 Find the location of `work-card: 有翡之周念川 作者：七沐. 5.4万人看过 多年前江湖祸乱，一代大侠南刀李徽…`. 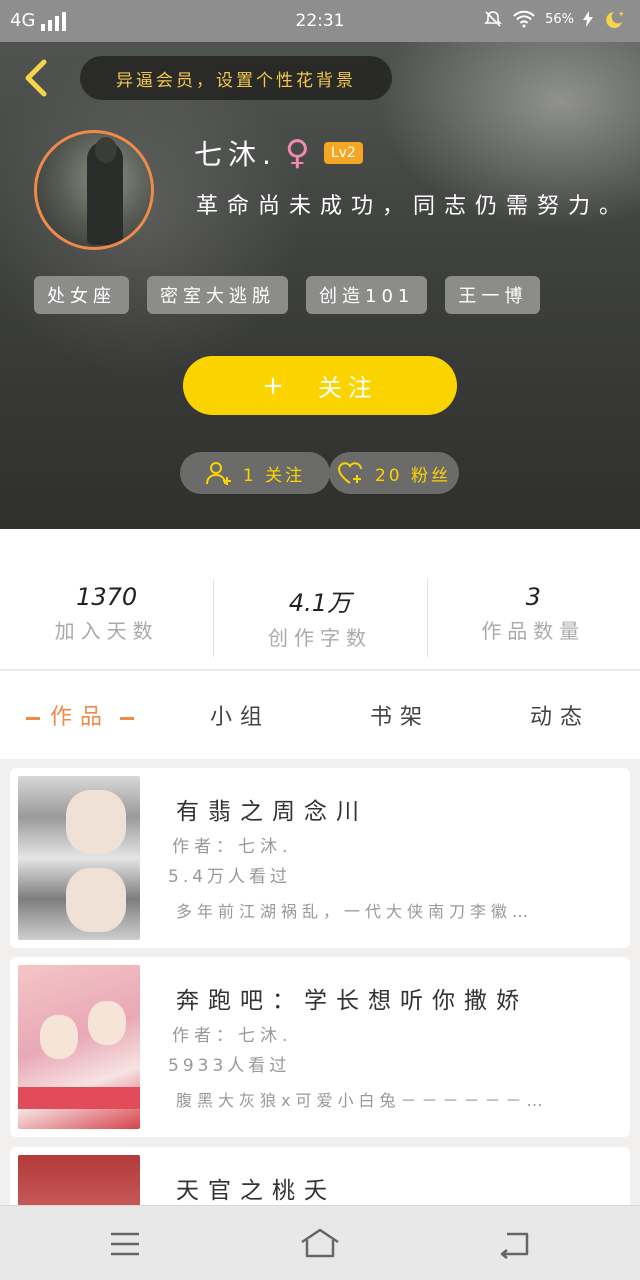

work-card: 有翡之周念川 作者：七沐. 5.4万人看过 多年前江湖祸乱，一代大侠南刀李徽… is located at coordinates (320, 858).